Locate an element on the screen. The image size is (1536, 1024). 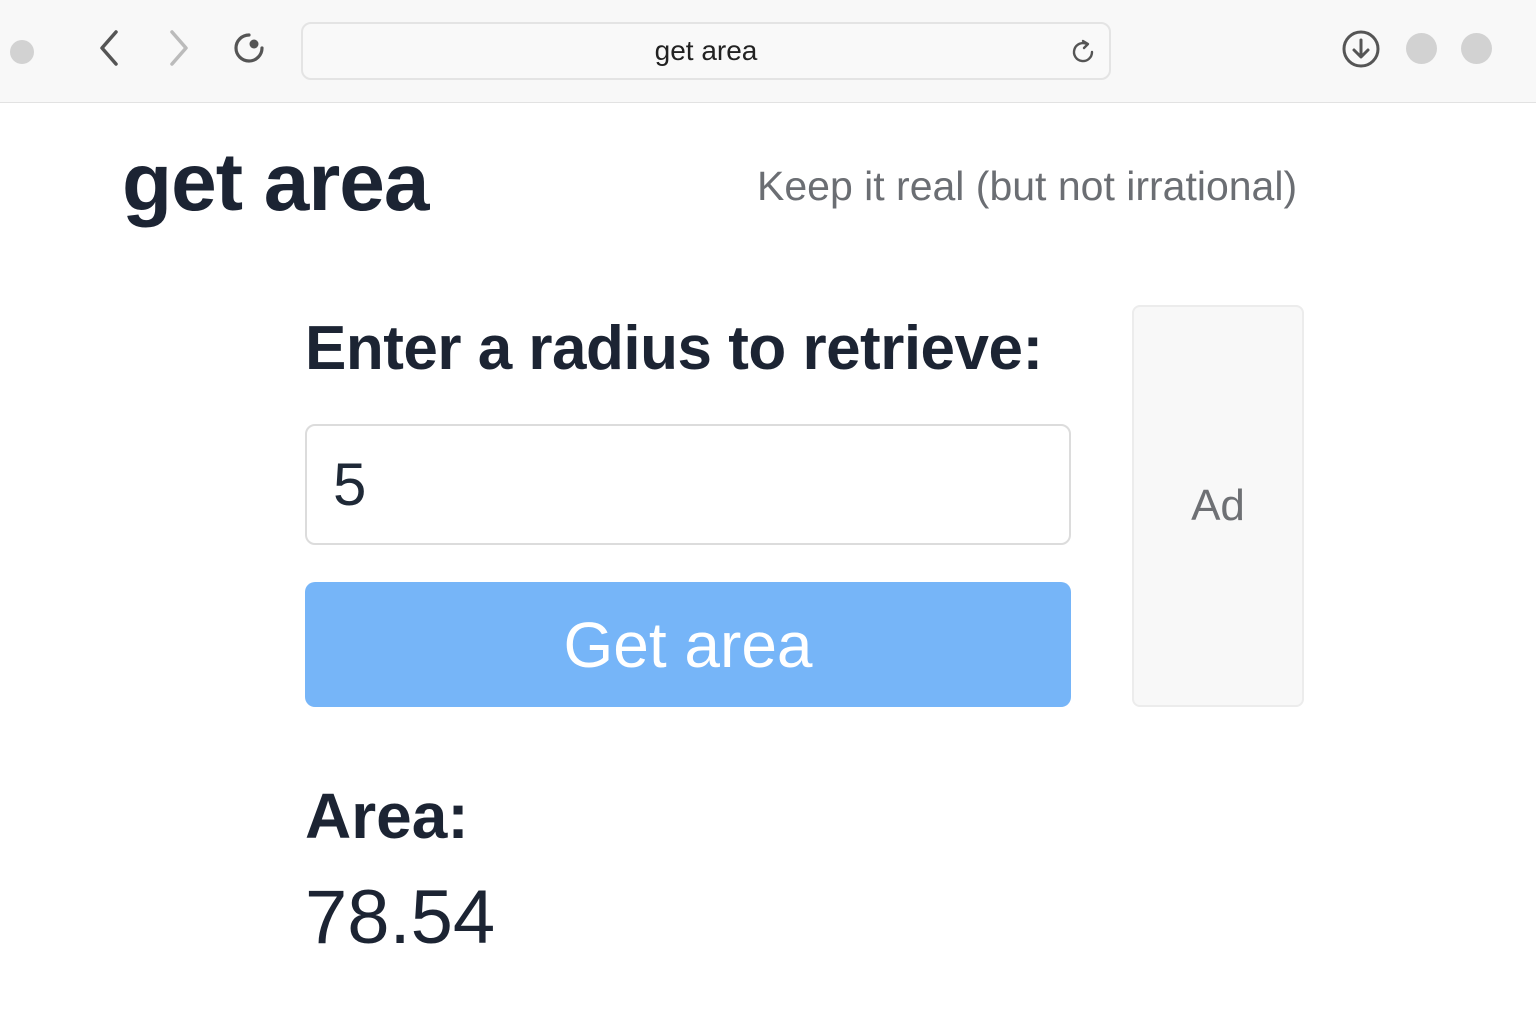
result-value: 78.54 is located at coordinates (400, 917).